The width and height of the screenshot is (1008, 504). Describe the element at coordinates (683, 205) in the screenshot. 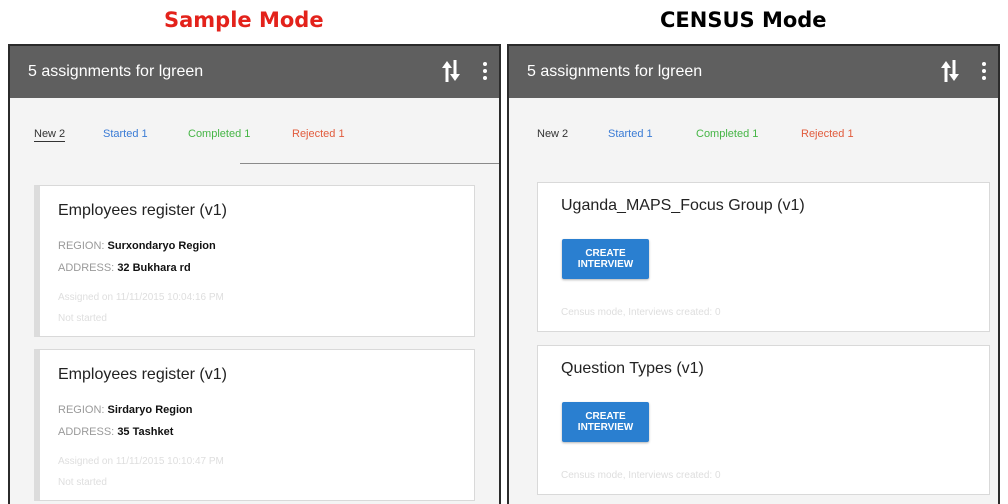

I see `card-title: Uganda_MAPS_Focus Group (v1)` at that location.